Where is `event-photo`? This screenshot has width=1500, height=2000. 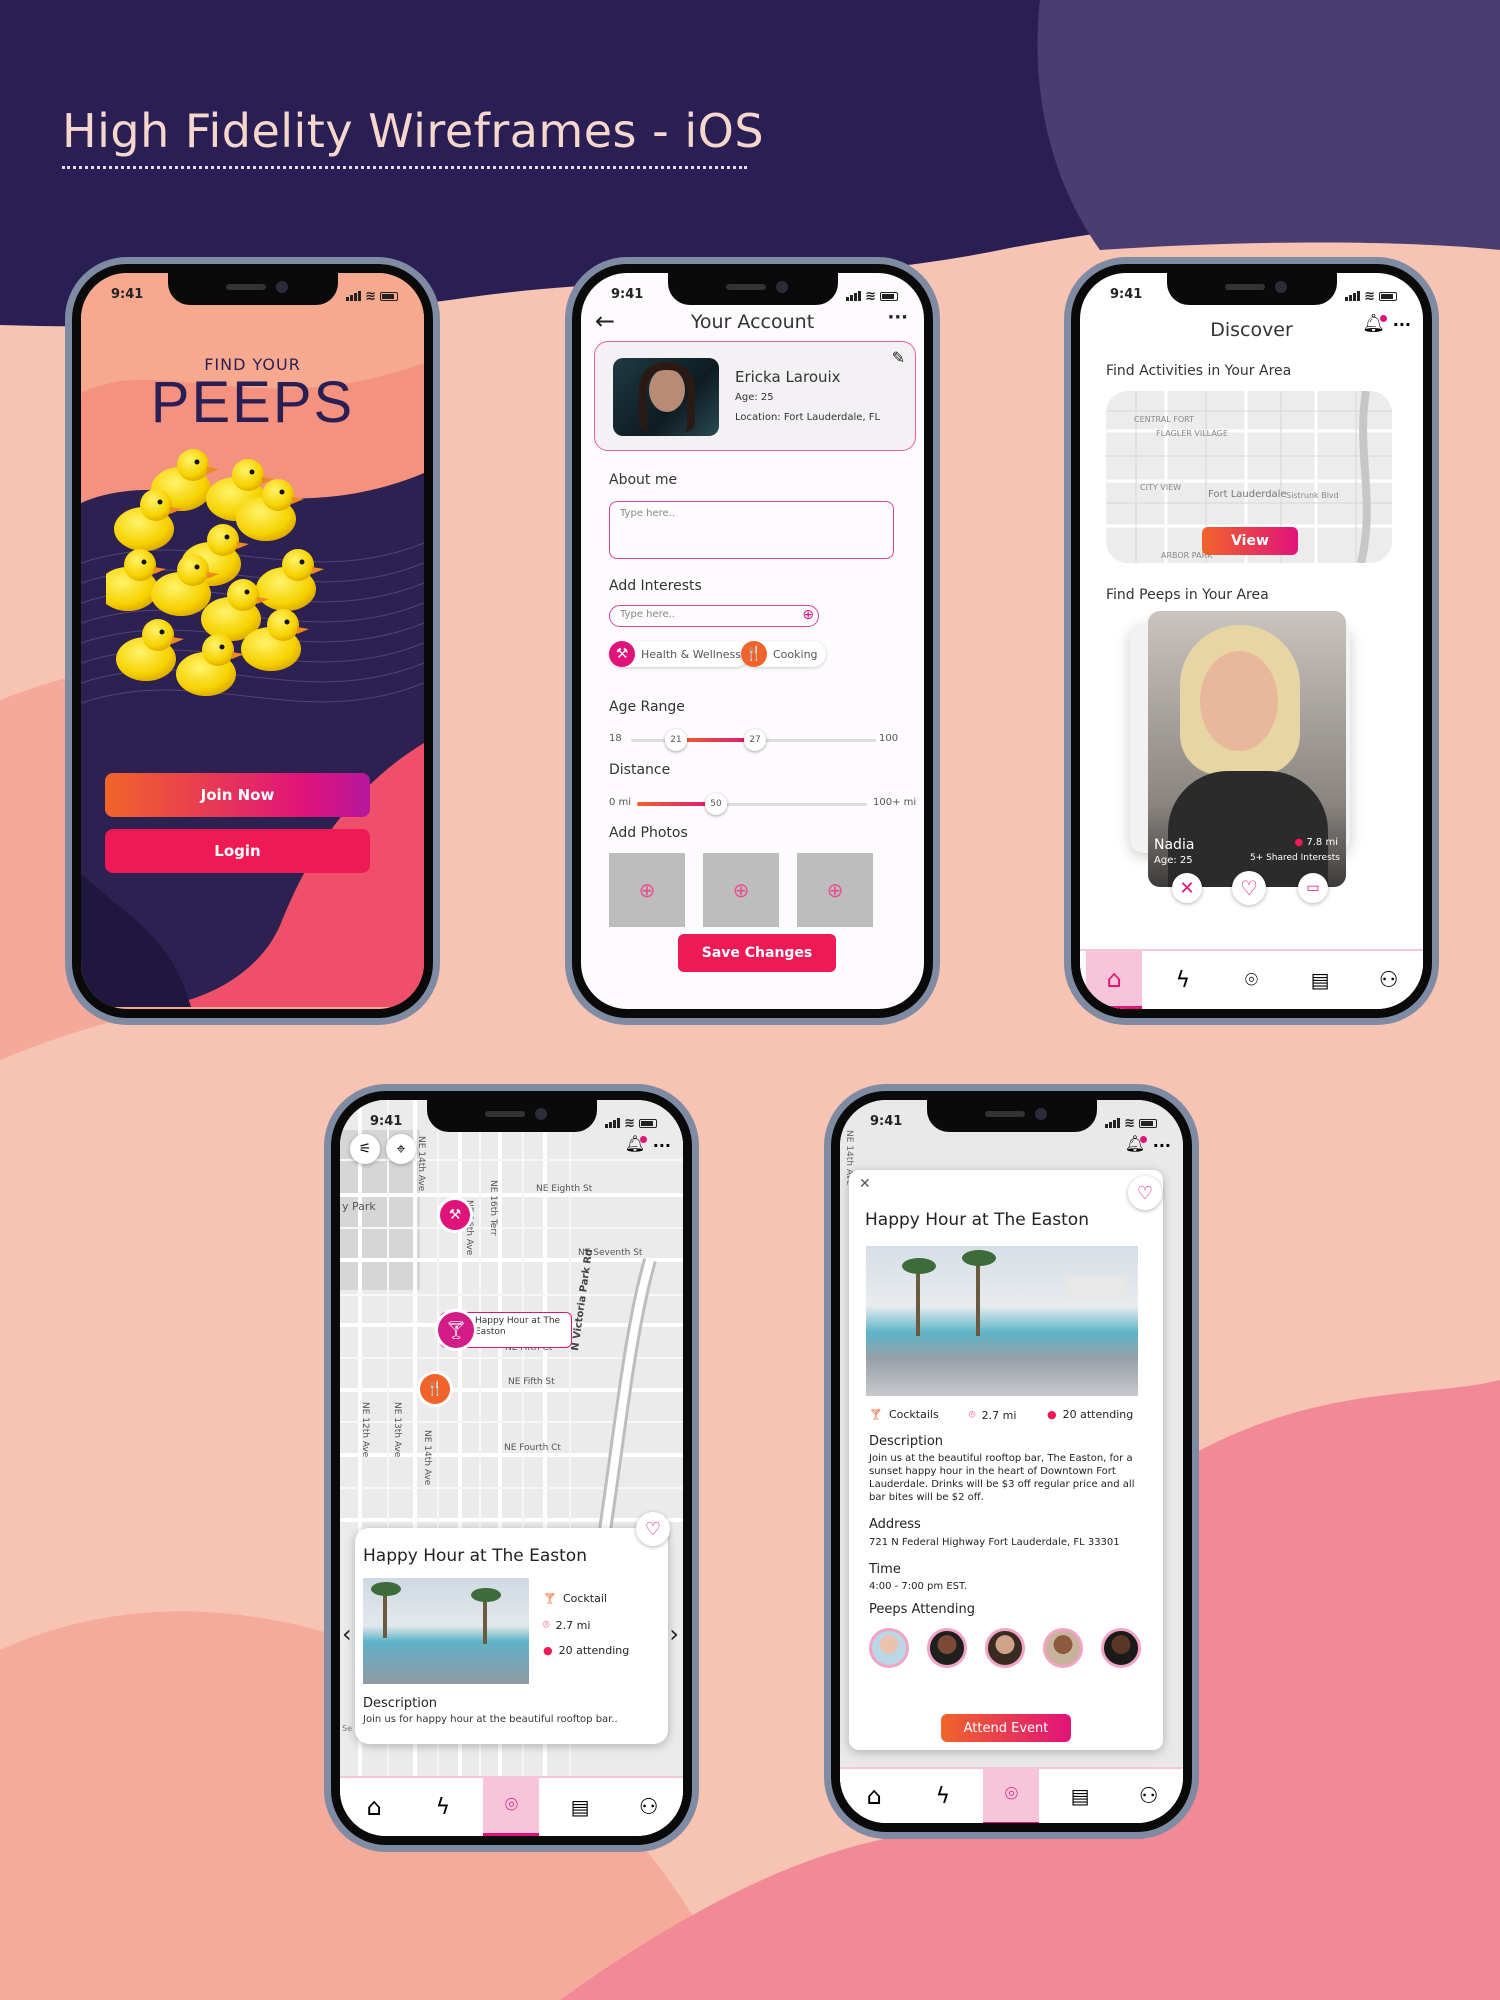
event-photo is located at coordinates (1002, 1321).